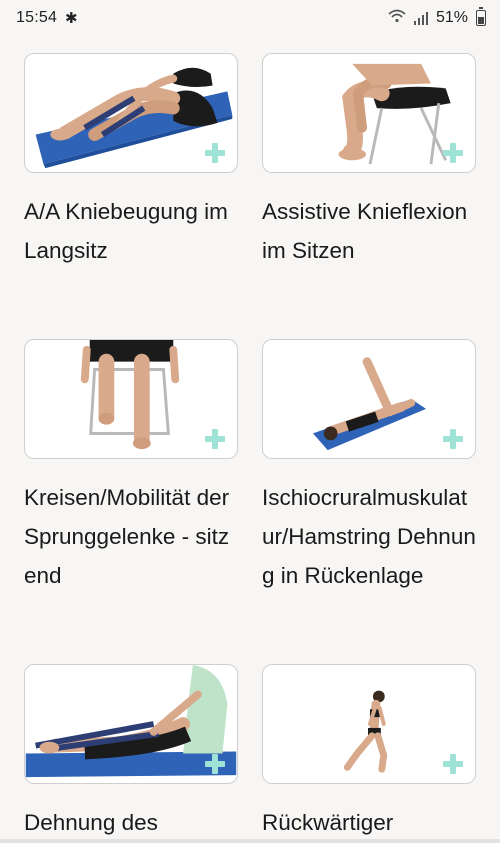  I want to click on bluetooth-icon: ✱, so click(71, 18).